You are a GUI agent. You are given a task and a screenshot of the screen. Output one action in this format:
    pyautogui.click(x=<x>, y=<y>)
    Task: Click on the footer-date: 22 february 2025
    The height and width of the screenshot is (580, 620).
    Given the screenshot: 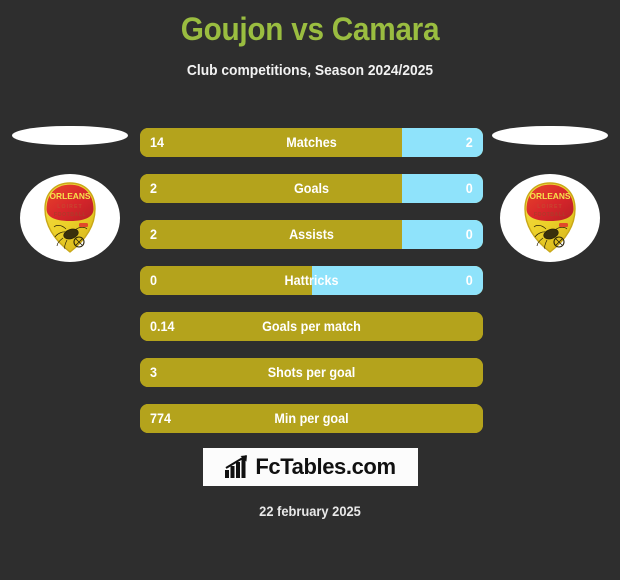 What is the action you would take?
    pyautogui.click(x=310, y=511)
    